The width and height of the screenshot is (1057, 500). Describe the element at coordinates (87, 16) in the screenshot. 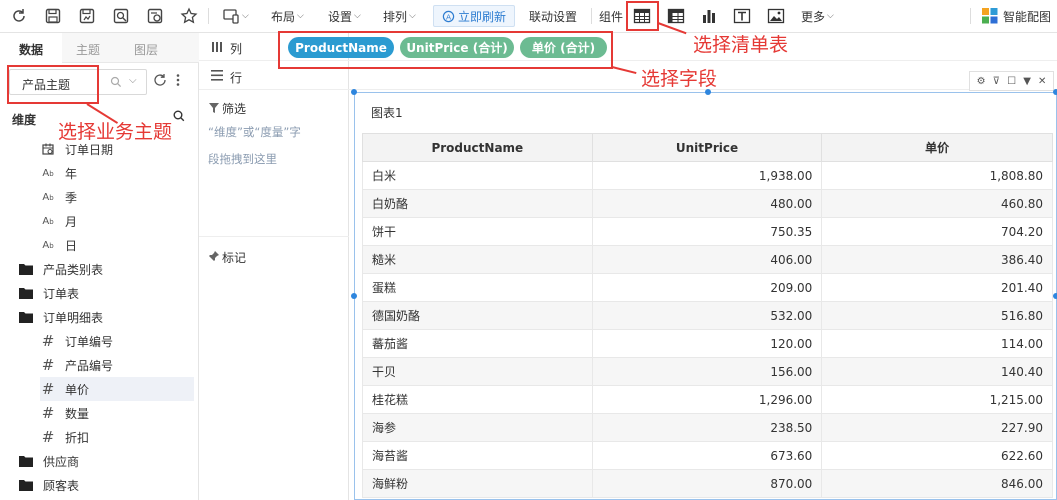

I see `save-as-icon` at that location.